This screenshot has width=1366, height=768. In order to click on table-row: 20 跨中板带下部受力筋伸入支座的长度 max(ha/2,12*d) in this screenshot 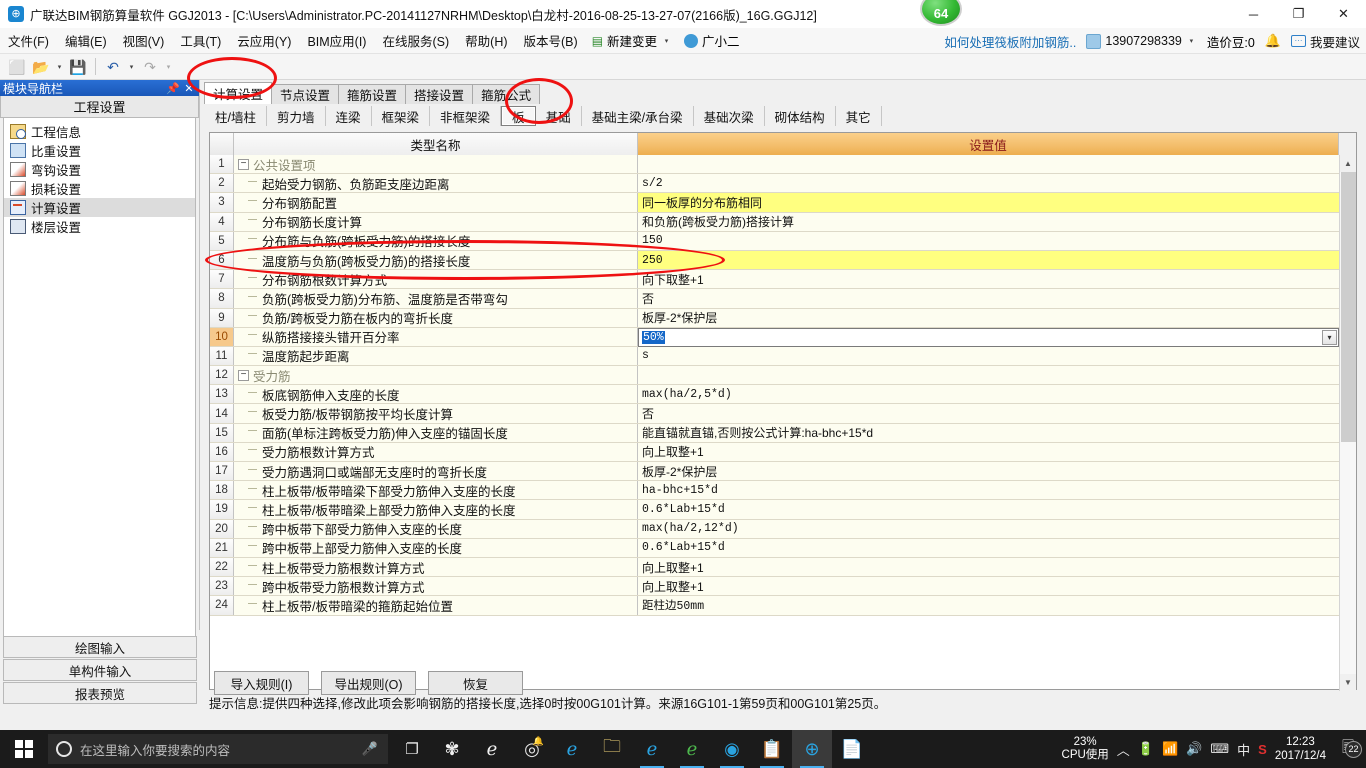, I will do `click(774, 529)`.